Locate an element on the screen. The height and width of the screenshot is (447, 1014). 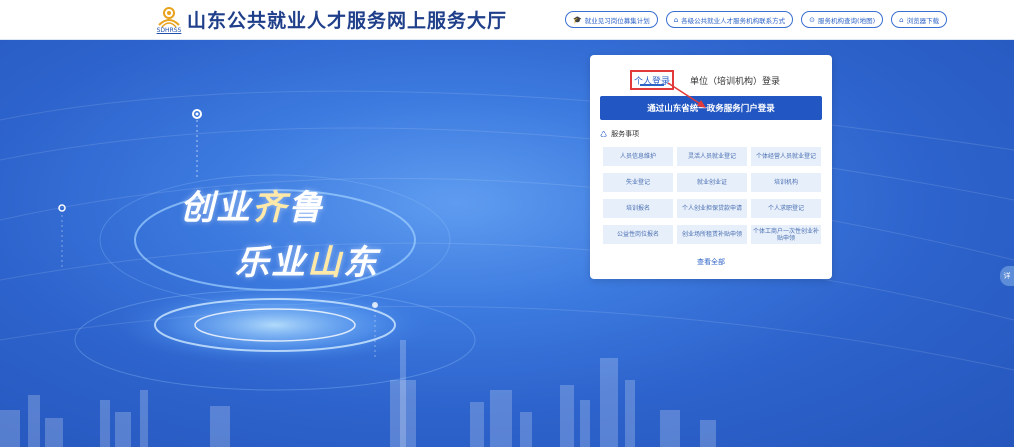
service-contacts-link: ⌂ 各级公共就业人才服务机构联系方式 is located at coordinates (729, 19).